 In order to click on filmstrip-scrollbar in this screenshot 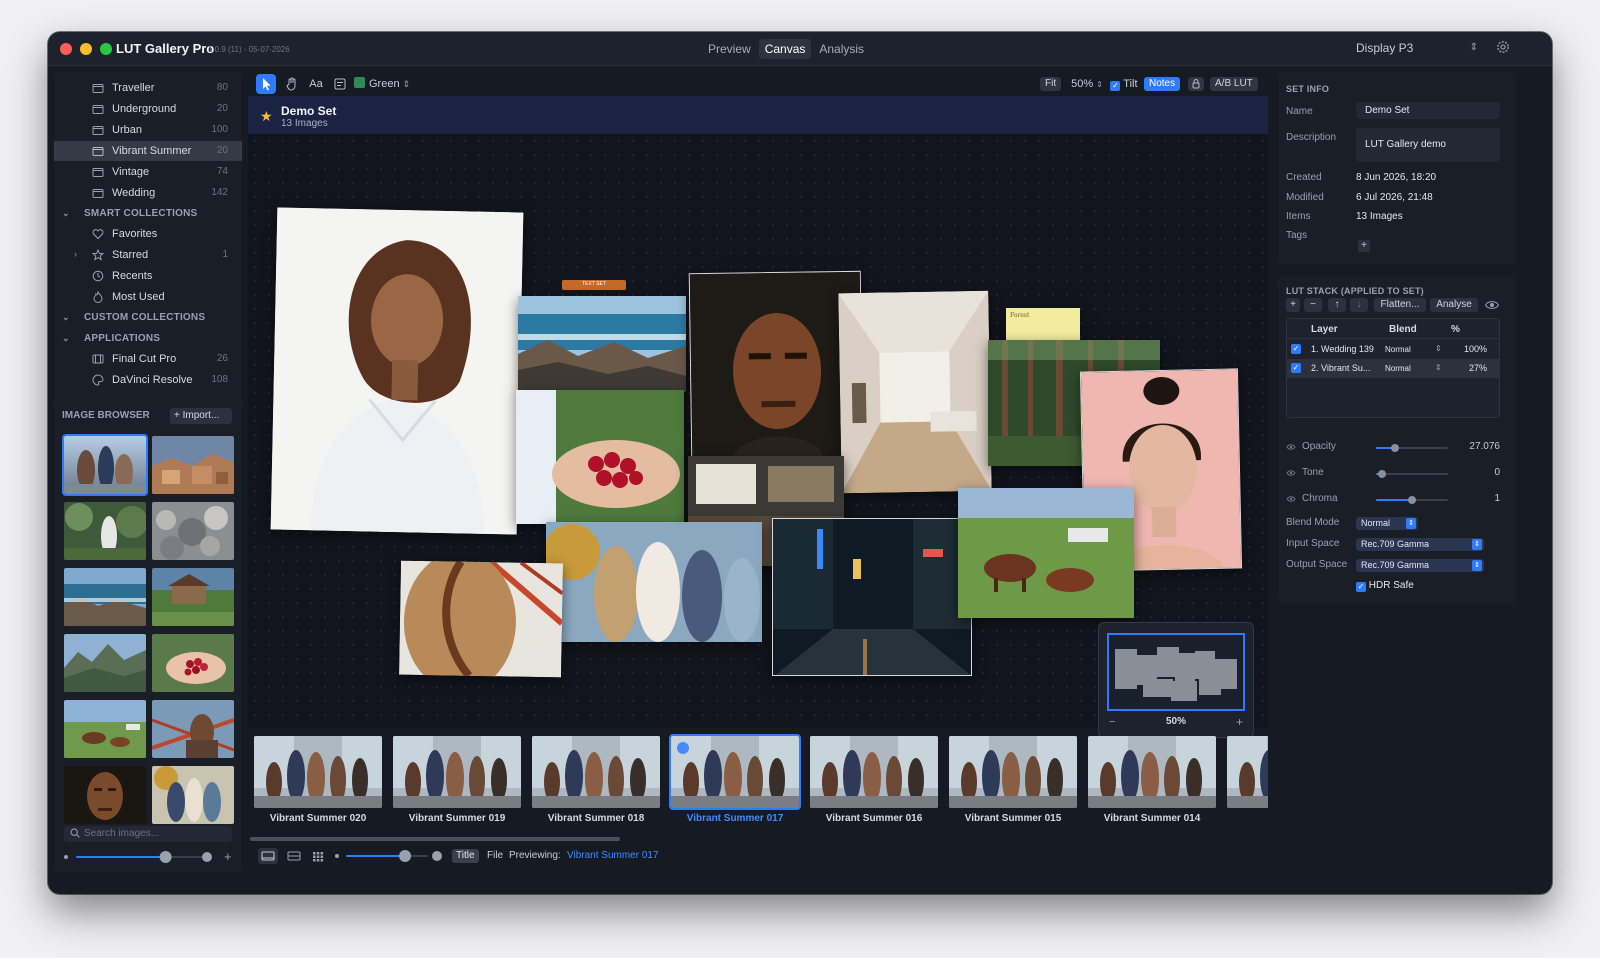, I will do `click(758, 839)`.